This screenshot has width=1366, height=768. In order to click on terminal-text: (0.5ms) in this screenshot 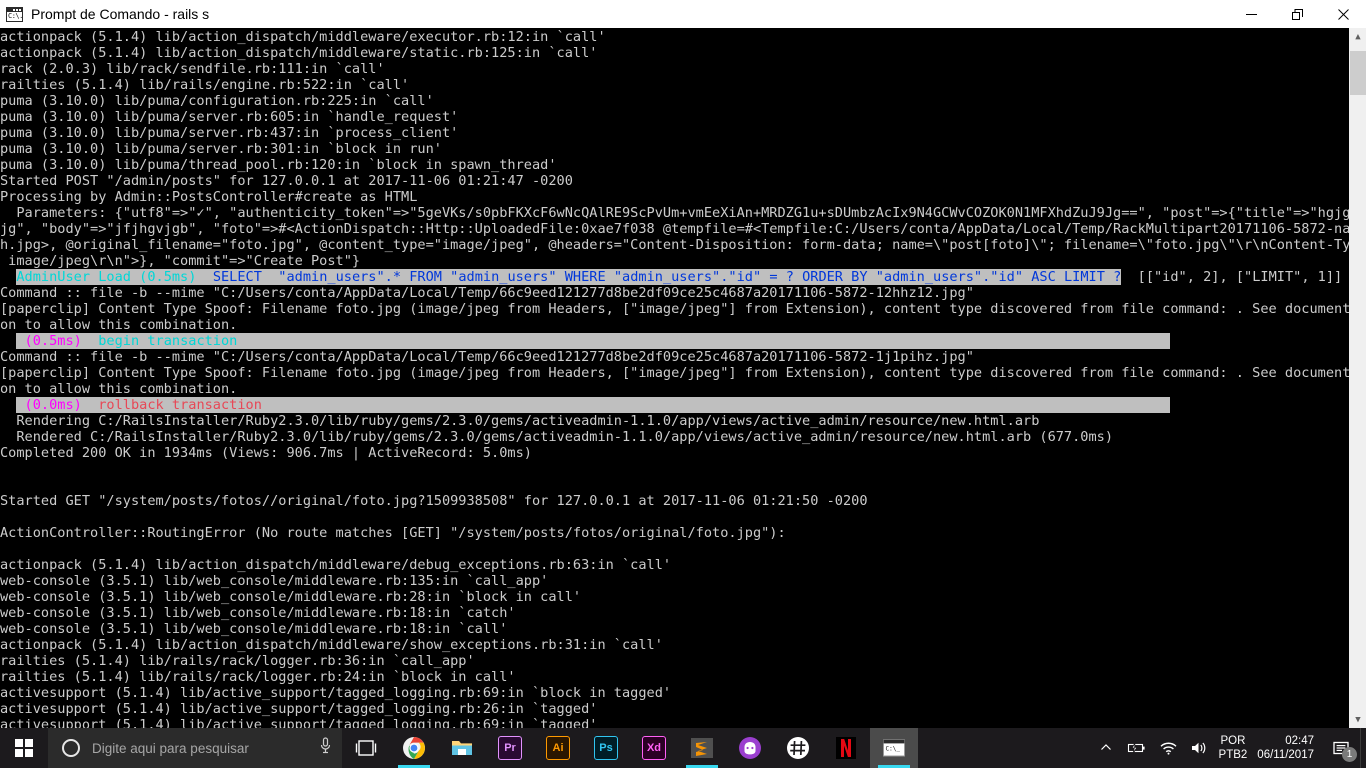, I will do `click(49, 341)`.